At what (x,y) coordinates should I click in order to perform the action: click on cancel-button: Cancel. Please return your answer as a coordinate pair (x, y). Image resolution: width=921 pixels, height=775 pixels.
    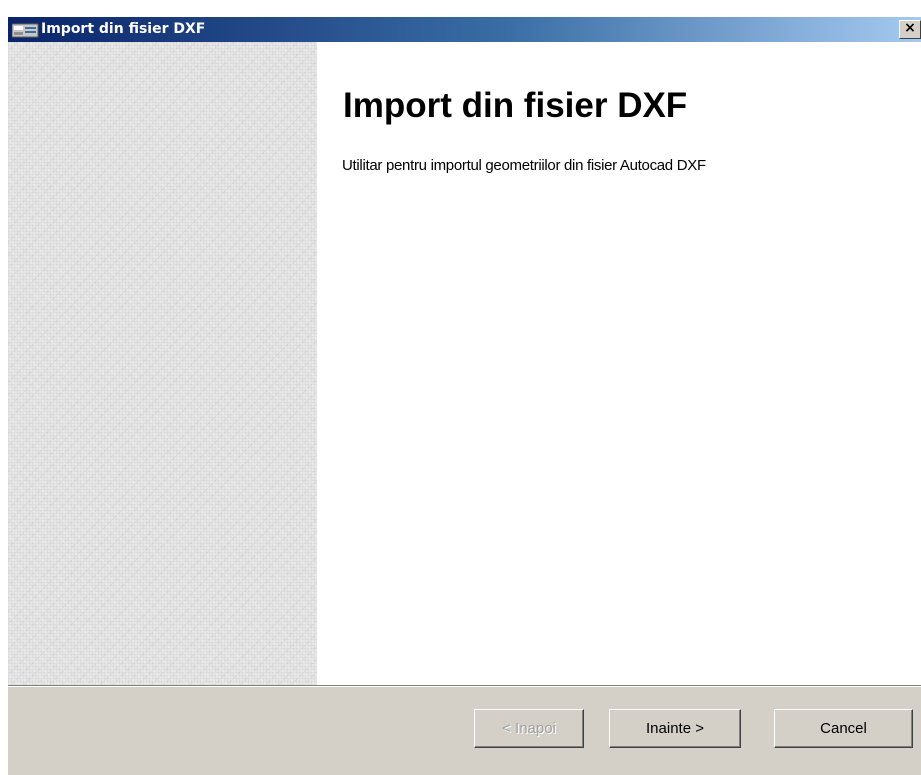
    Looking at the image, I should click on (843, 728).